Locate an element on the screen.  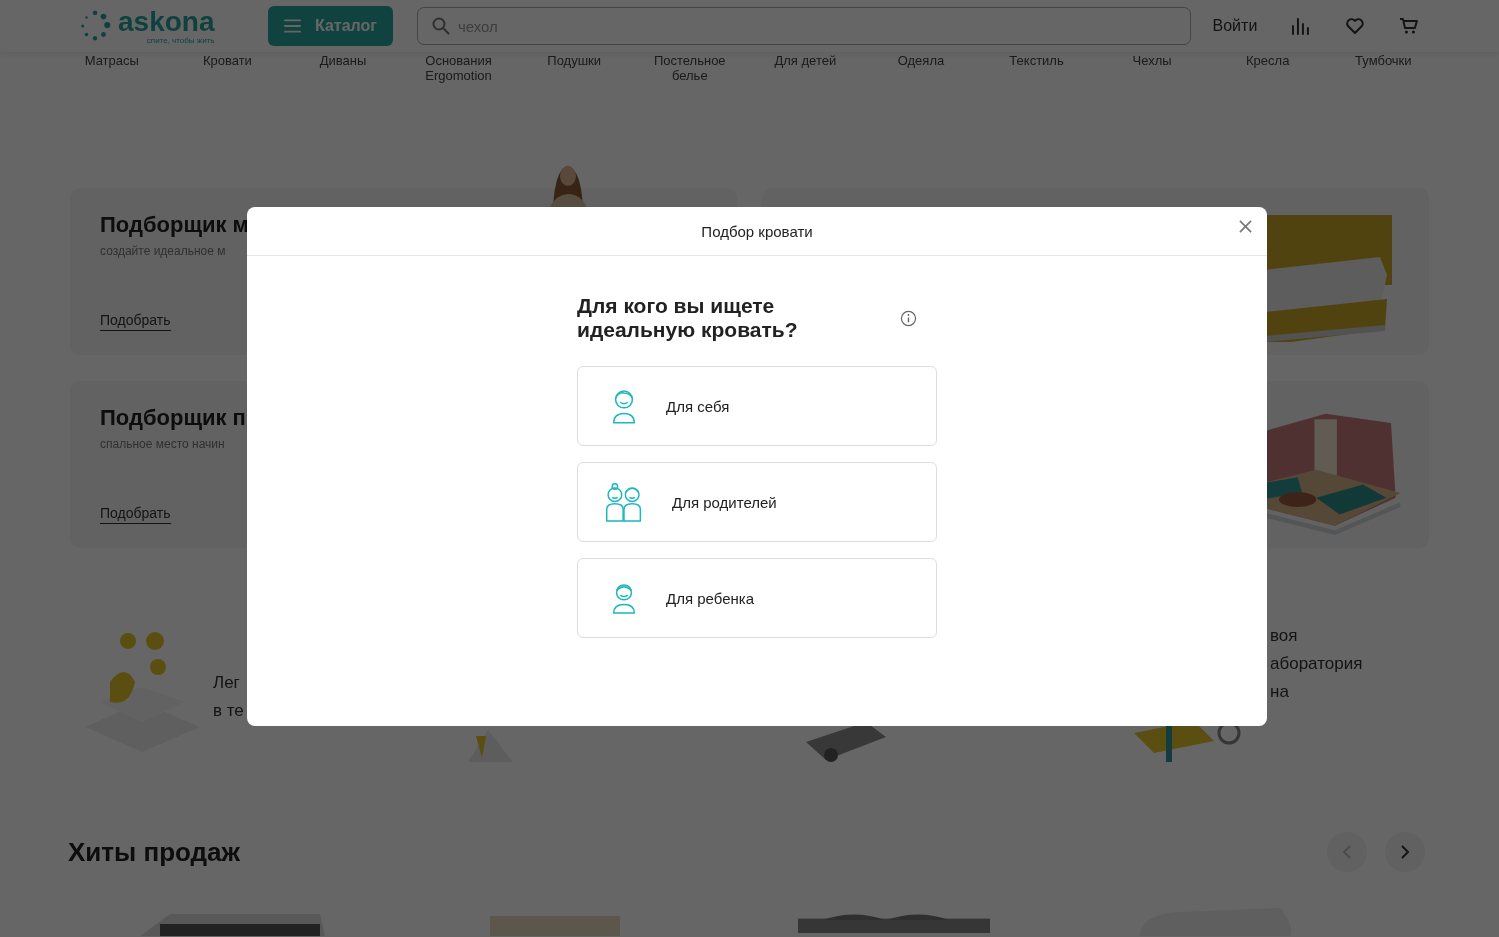
next-button is located at coordinates (1405, 852).